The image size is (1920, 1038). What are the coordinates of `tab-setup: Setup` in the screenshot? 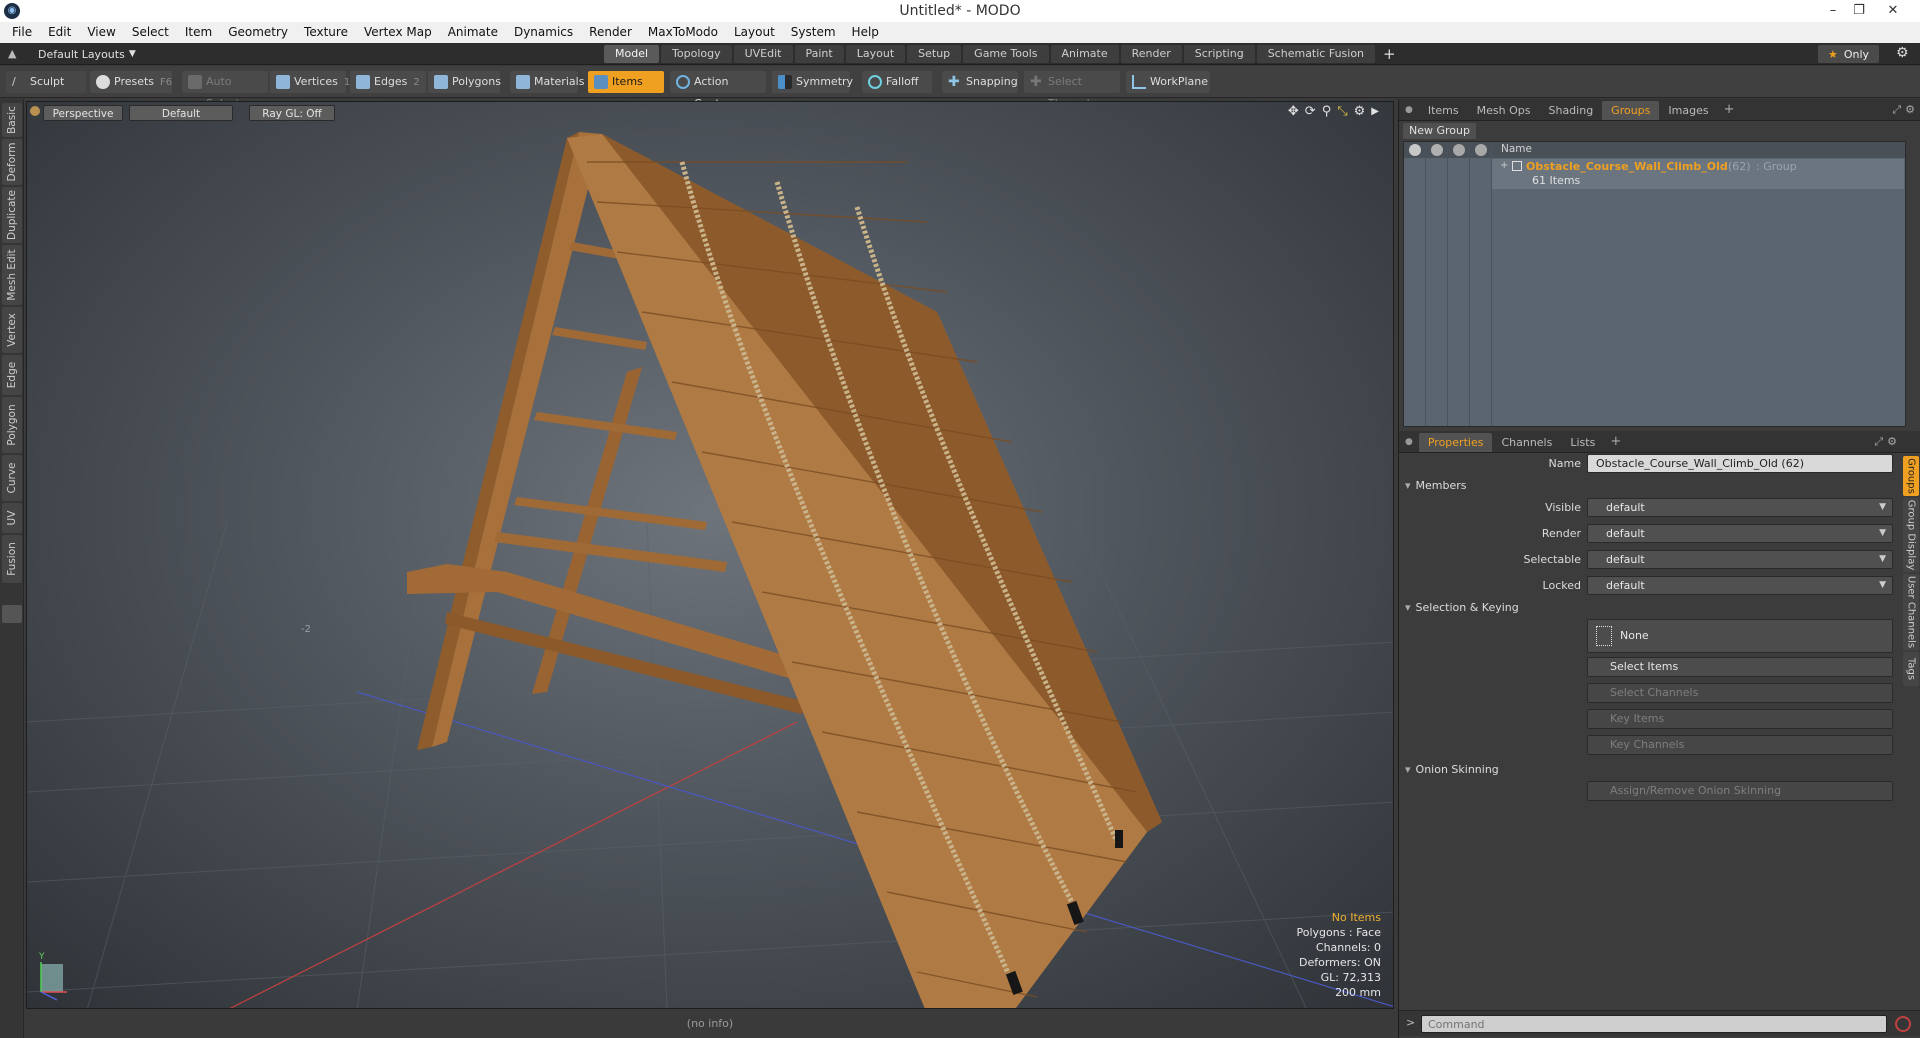 It's located at (934, 54).